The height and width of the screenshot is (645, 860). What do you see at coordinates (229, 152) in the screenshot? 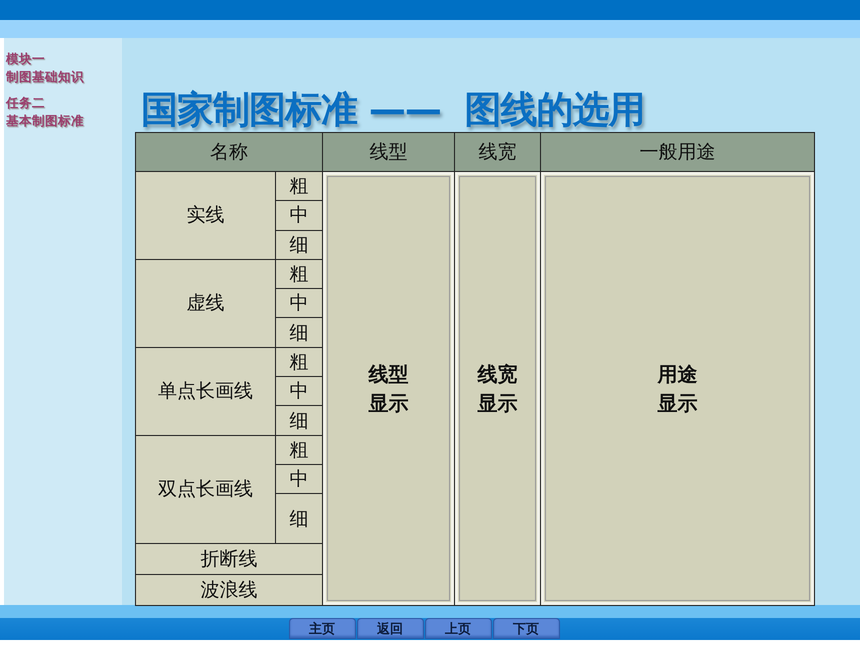
I see `column-header: 名称` at bounding box center [229, 152].